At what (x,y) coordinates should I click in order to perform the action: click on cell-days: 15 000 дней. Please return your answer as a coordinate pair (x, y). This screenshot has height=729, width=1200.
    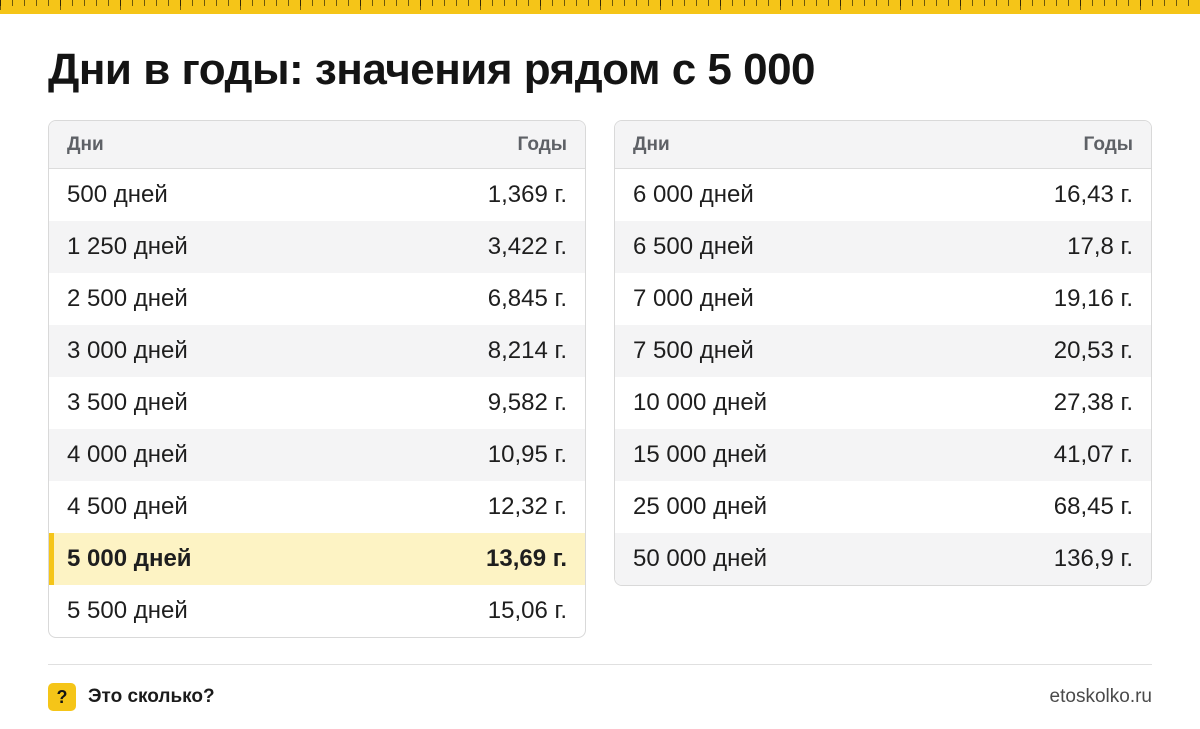
    Looking at the image, I should click on (700, 454).